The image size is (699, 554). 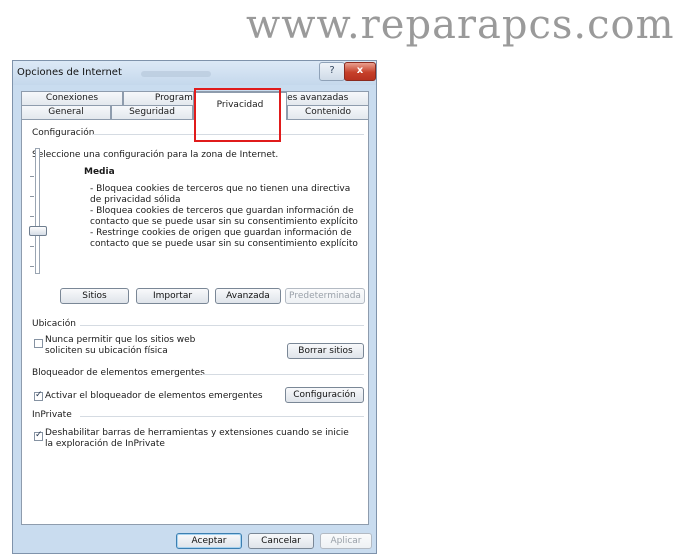 I want to click on popup-settings-button: Configuración, so click(x=324, y=395).